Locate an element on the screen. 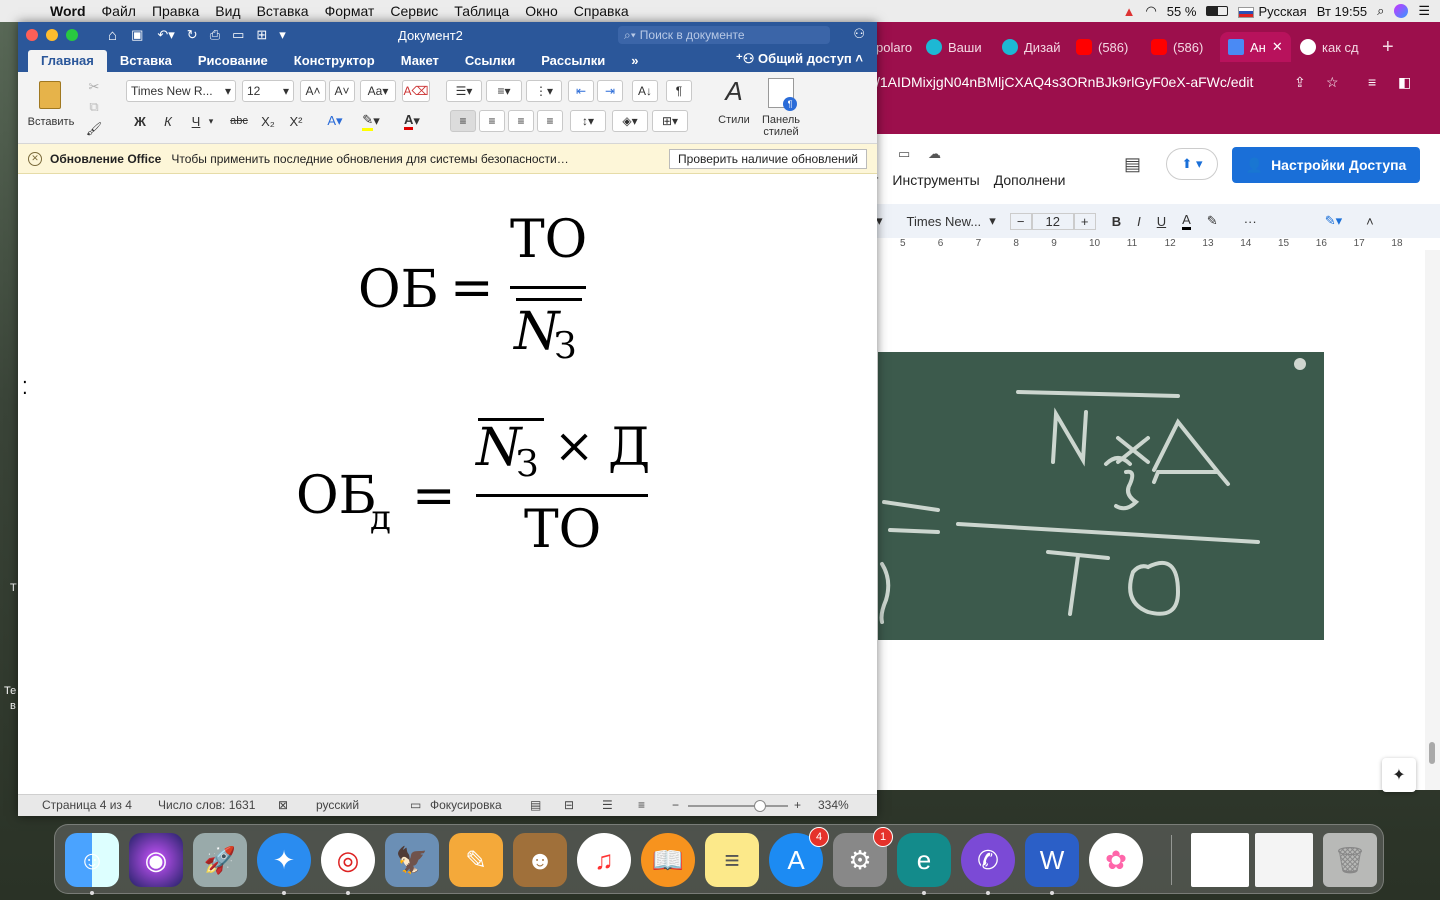 Image resolution: width=1440 pixels, height=900 pixels. menu-app-name: Word is located at coordinates (68, 11).